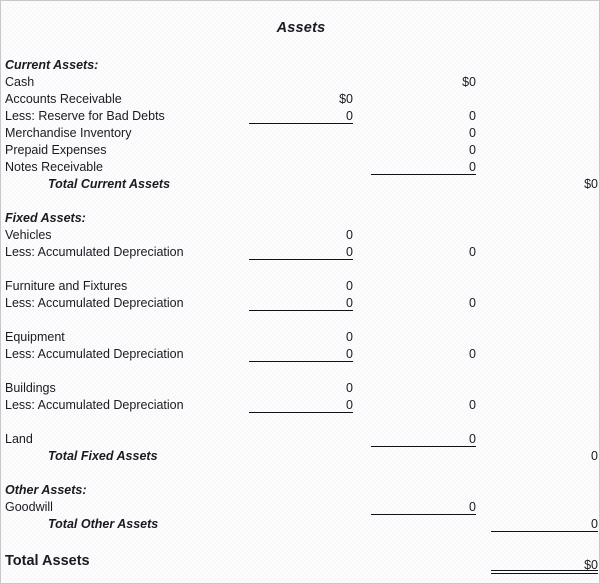 Image resolution: width=600 pixels, height=584 pixels. I want to click on table-row: Equipment 0, so click(300, 337).